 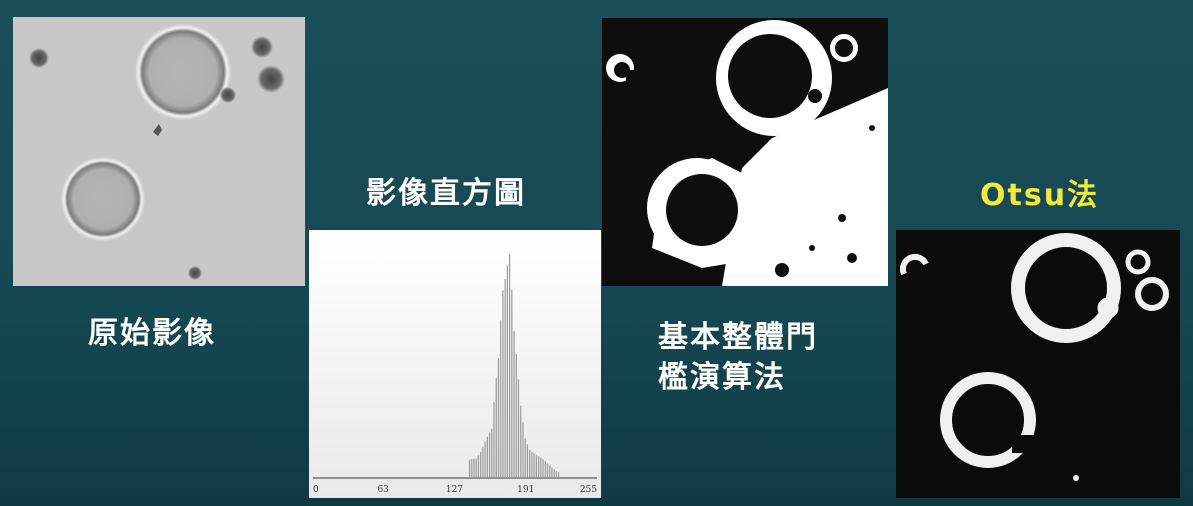 I want to click on histogram-tick-label: 63, so click(x=383, y=490).